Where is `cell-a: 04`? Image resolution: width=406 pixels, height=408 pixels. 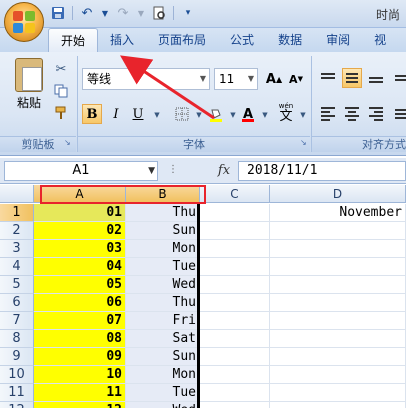 cell-a: 04 is located at coordinates (80, 267).